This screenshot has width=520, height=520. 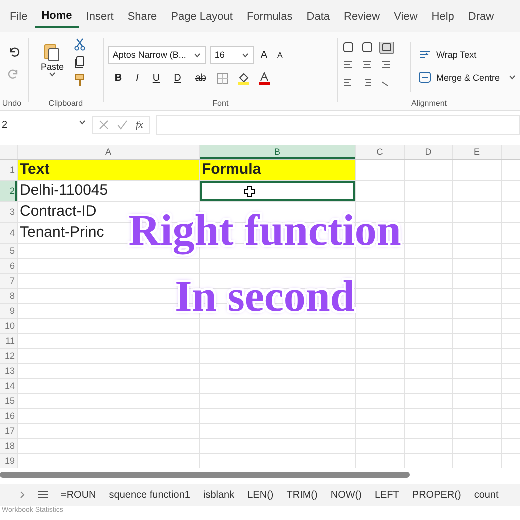 I want to click on format-button: I, so click(x=137, y=78).